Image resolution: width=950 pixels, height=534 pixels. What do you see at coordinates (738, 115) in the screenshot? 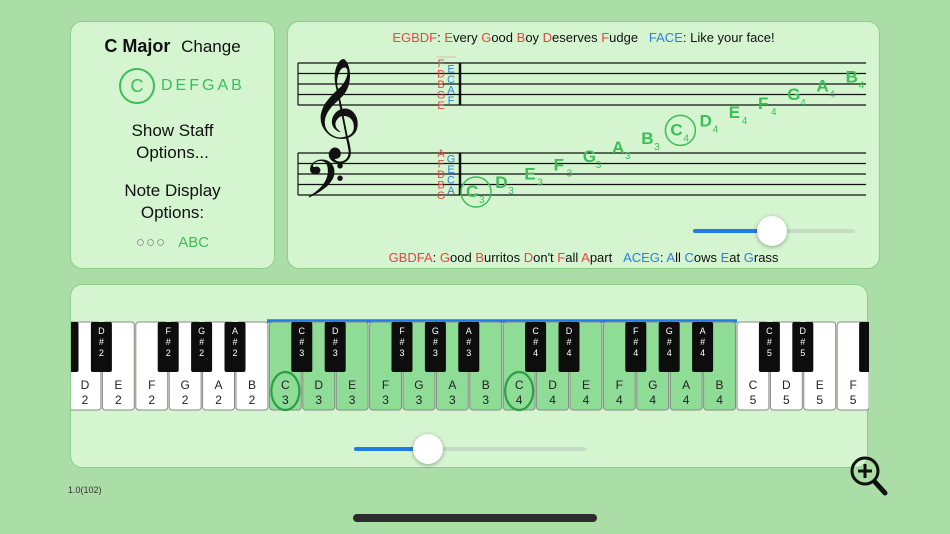
I see `staff-note: E4` at bounding box center [738, 115].